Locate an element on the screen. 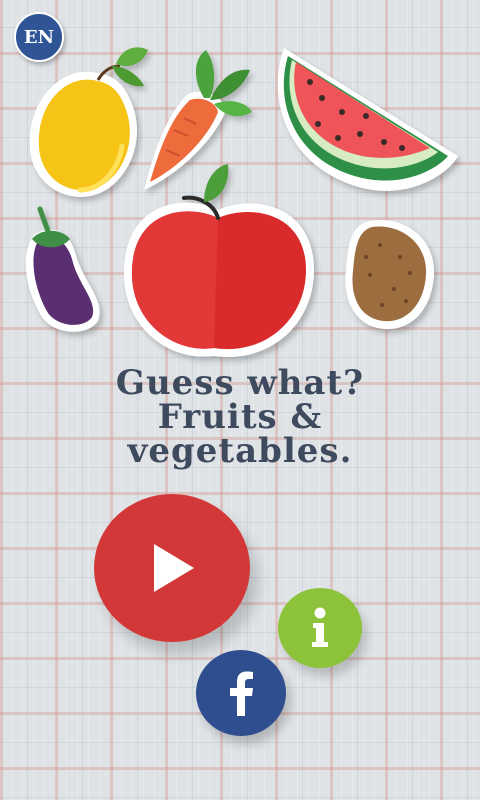  title-line-2: Fruits & is located at coordinates (240, 417).